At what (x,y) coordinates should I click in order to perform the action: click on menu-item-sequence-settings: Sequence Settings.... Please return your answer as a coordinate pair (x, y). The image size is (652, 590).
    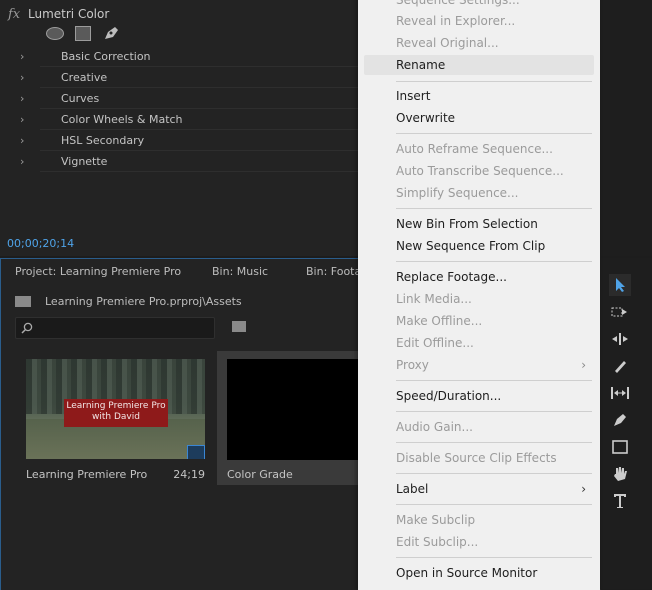
    Looking at the image, I should click on (458, 5).